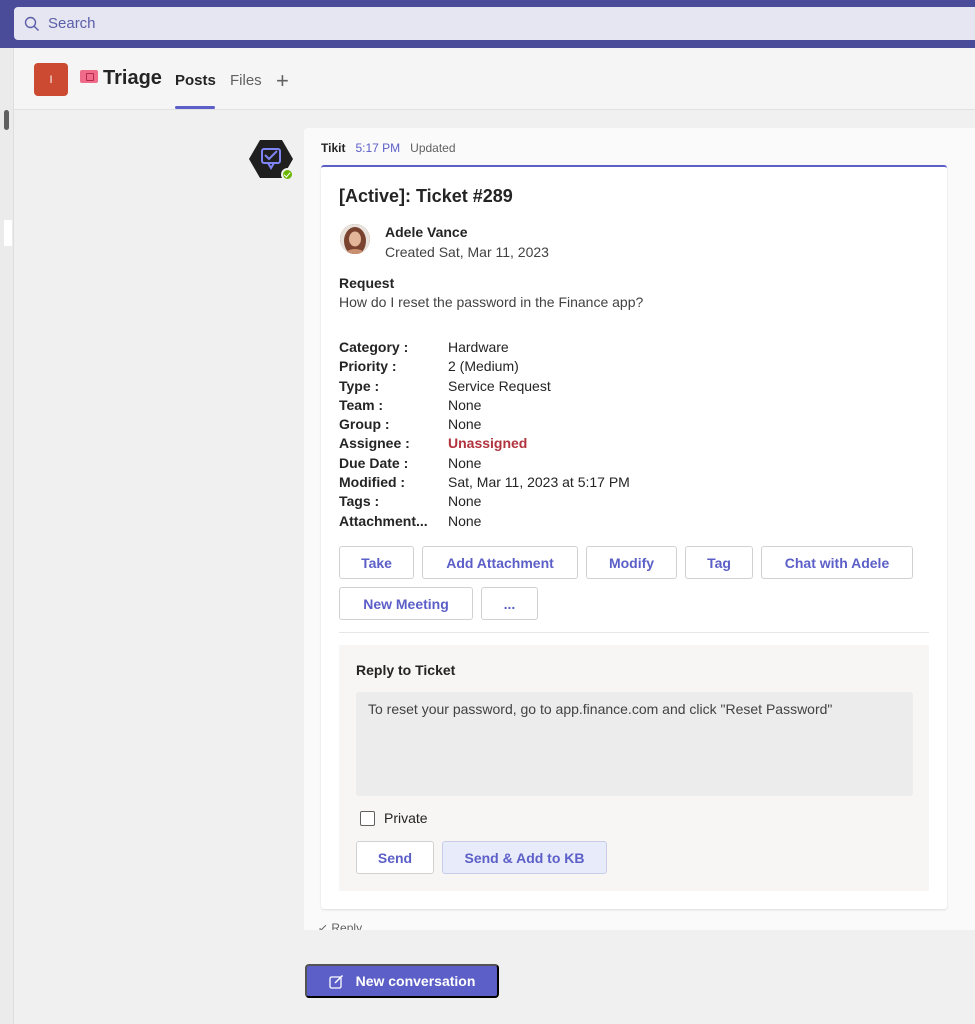 The height and width of the screenshot is (1024, 975). I want to click on modify-button: Modify, so click(631, 562).